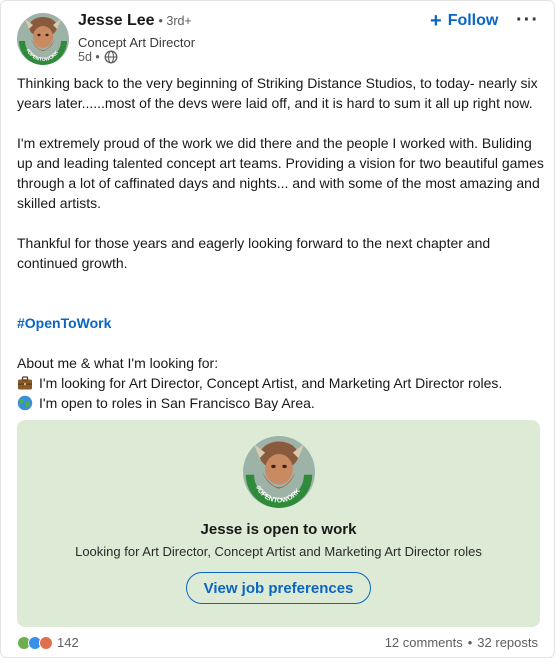 This screenshot has height=658, width=555. I want to click on reaction-icons, so click(35, 642).